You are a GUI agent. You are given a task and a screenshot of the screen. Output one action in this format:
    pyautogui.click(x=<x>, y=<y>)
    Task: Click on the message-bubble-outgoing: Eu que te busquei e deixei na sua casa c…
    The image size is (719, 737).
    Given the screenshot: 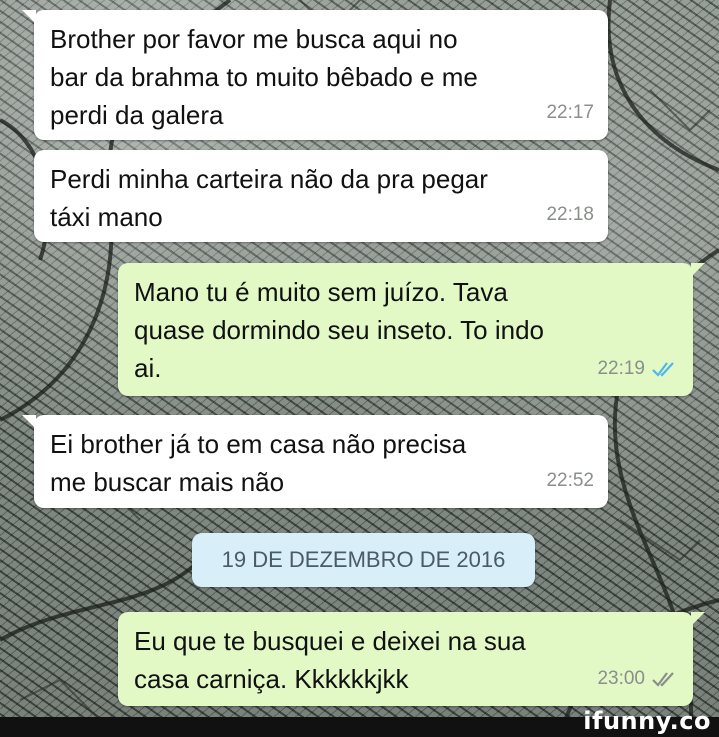 What is the action you would take?
    pyautogui.click(x=411, y=659)
    